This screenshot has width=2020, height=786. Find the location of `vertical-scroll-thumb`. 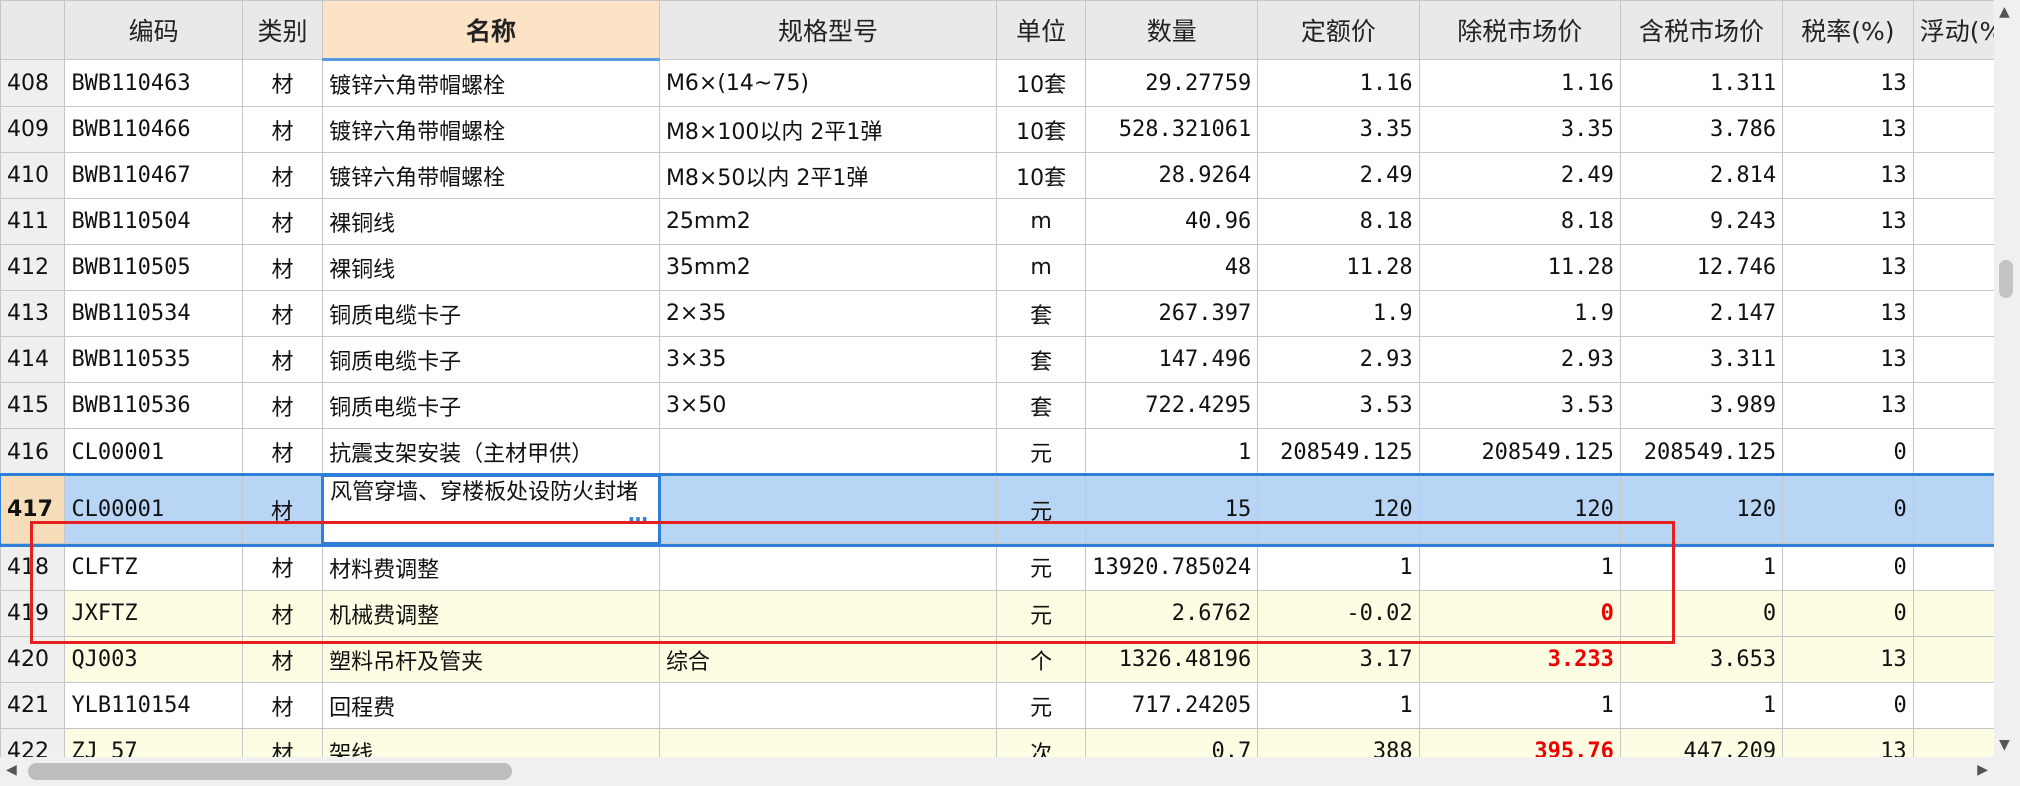

vertical-scroll-thumb is located at coordinates (2006, 279).